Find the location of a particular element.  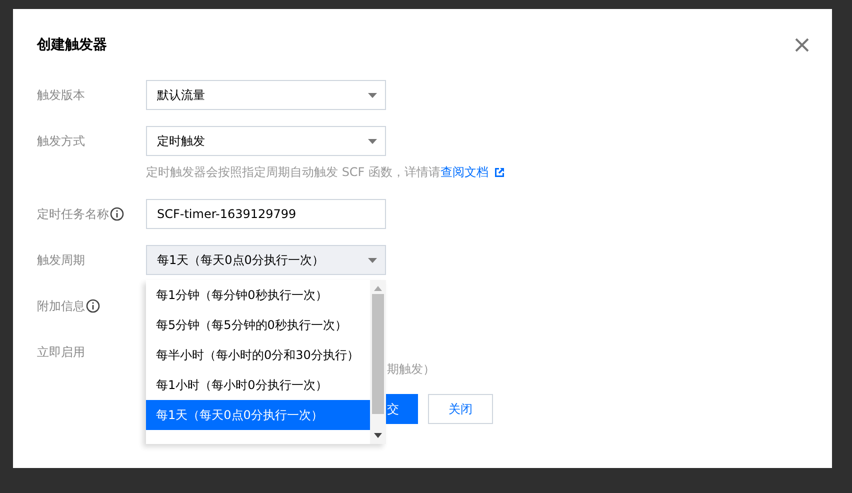

input-field: SCF-timer-1639129799 is located at coordinates (266, 214).